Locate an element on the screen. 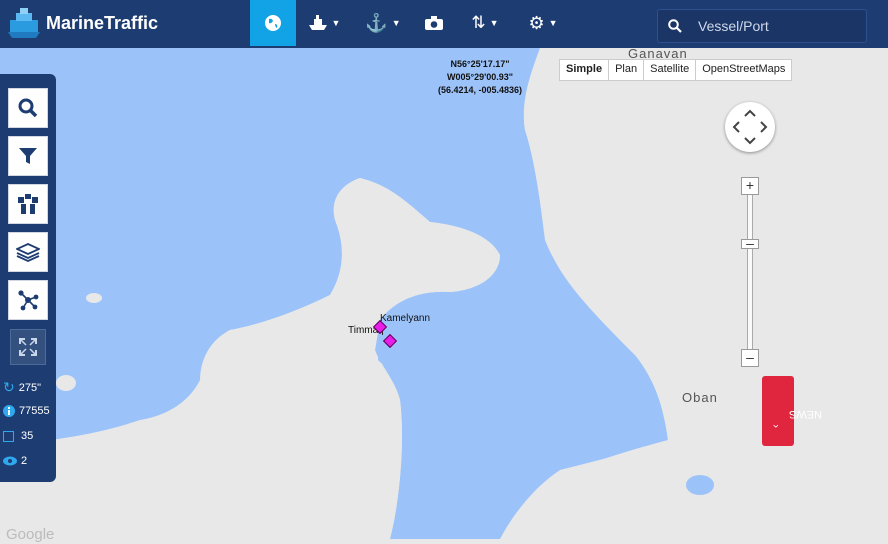 This screenshot has width=888, height=544. coord-lon: W005°29'00.93" is located at coordinates (480, 77).